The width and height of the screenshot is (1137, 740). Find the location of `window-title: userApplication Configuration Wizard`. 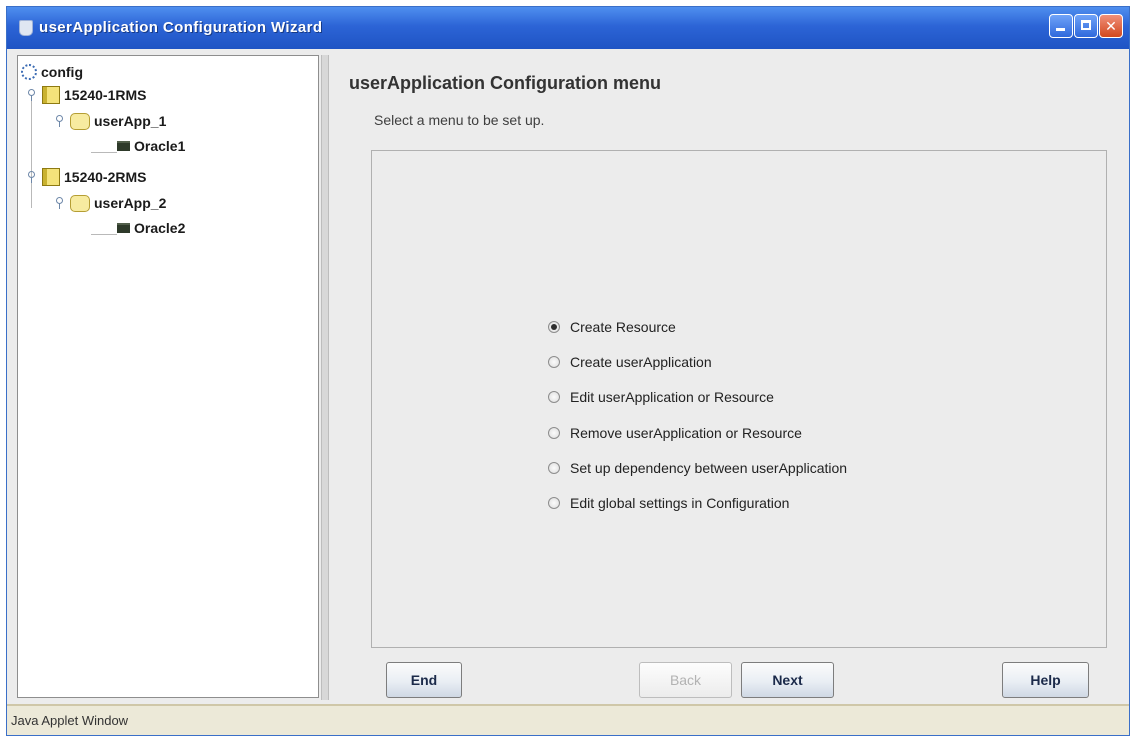

window-title: userApplication Configuration Wizard is located at coordinates (181, 27).